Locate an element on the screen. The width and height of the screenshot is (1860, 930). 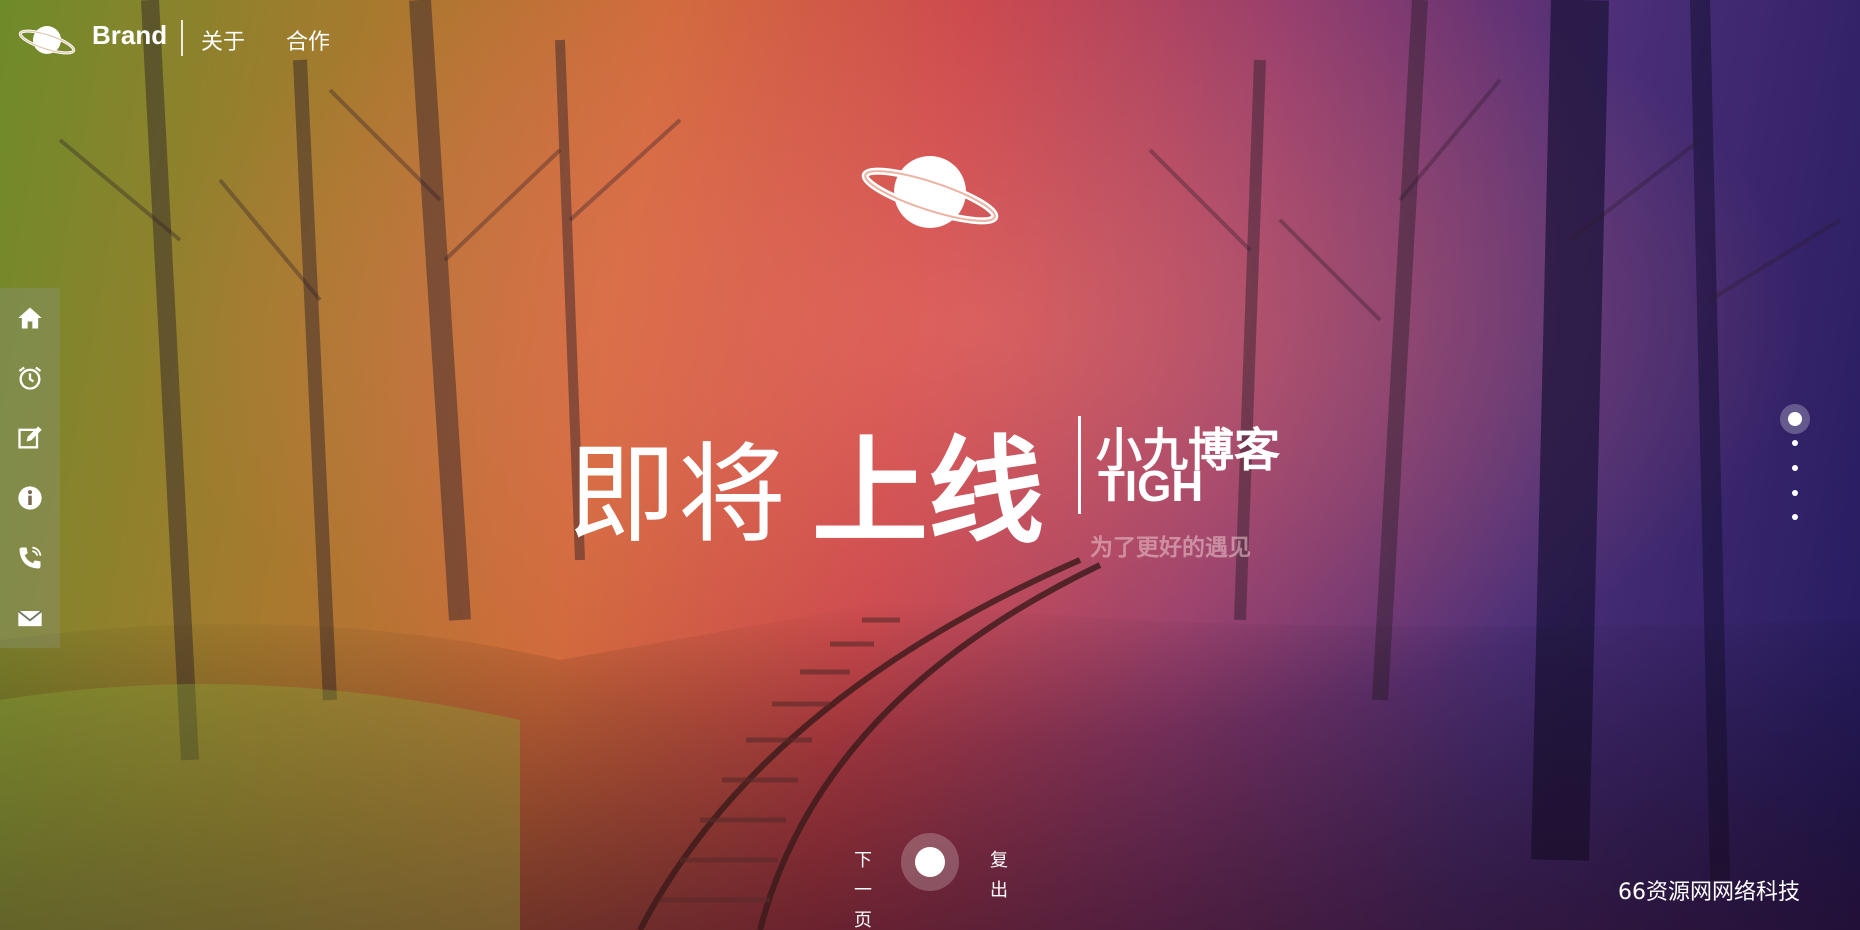
next-page-char-2: 一 is located at coordinates (863, 890).